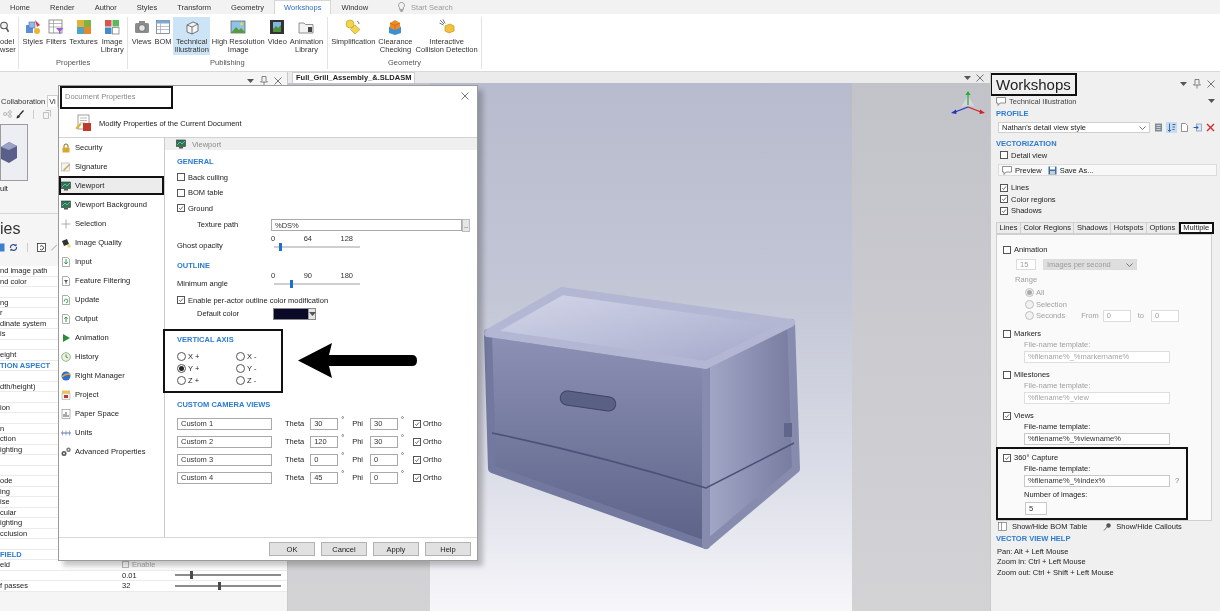 The width and height of the screenshot is (1220, 611). I want to click on list-icon, so click(1158, 127).